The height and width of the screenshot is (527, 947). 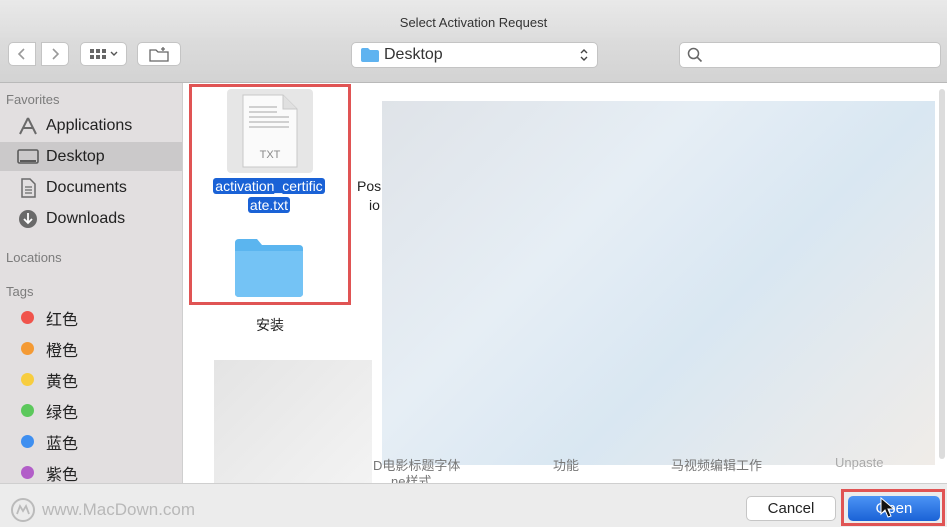 What do you see at coordinates (942, 274) in the screenshot?
I see `vertical-scrollbar` at bounding box center [942, 274].